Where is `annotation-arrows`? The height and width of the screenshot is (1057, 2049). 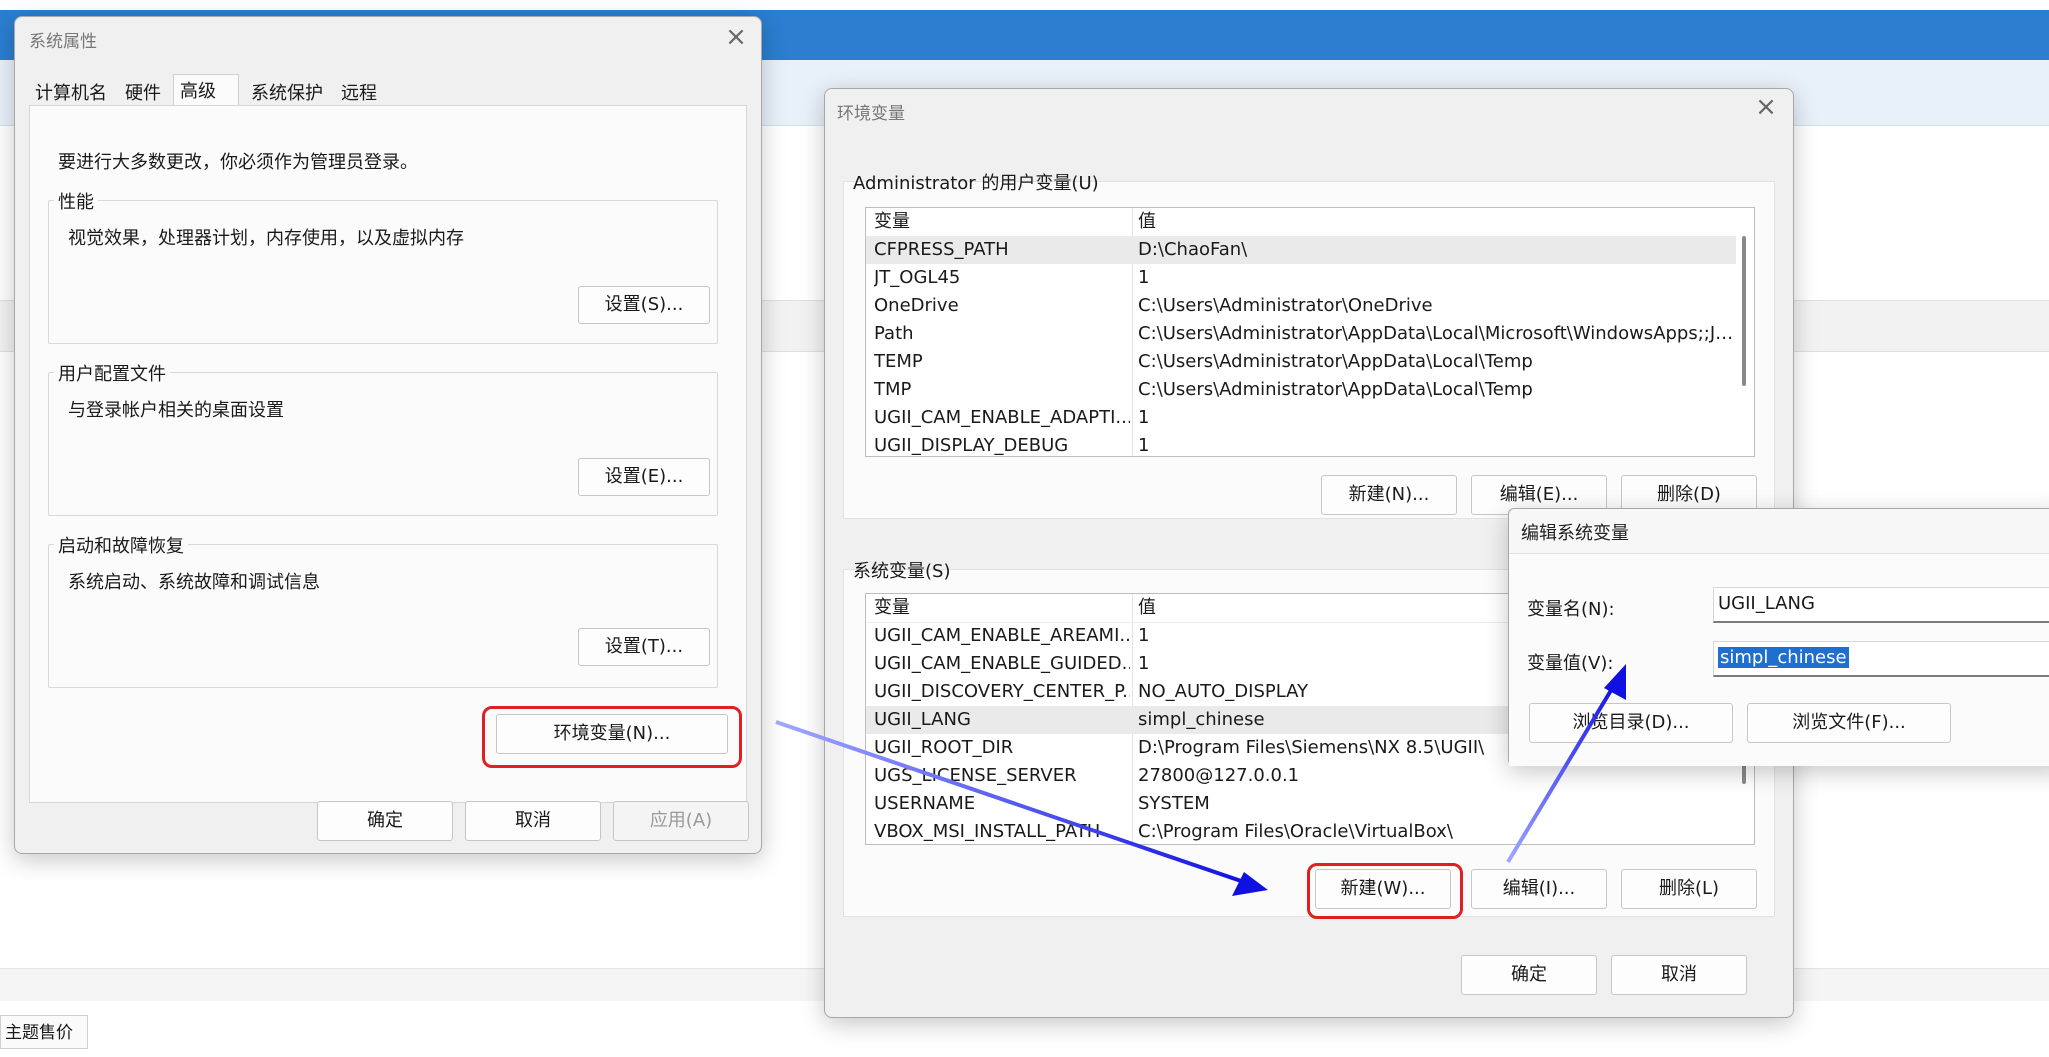 annotation-arrows is located at coordinates (1200, 780).